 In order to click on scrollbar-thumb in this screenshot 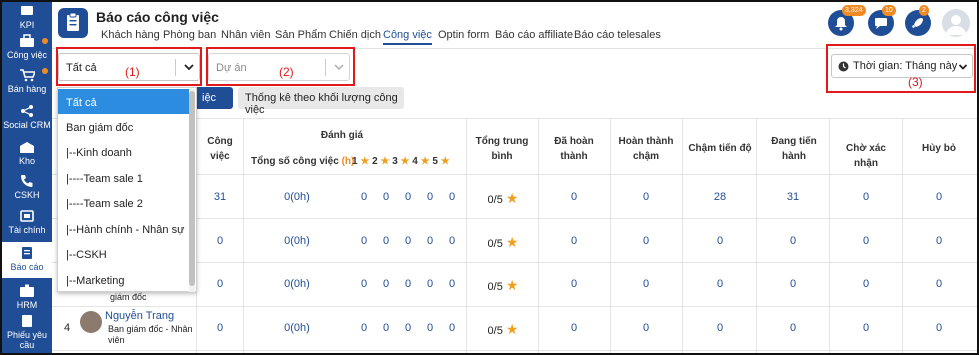, I will do `click(192, 188)`.